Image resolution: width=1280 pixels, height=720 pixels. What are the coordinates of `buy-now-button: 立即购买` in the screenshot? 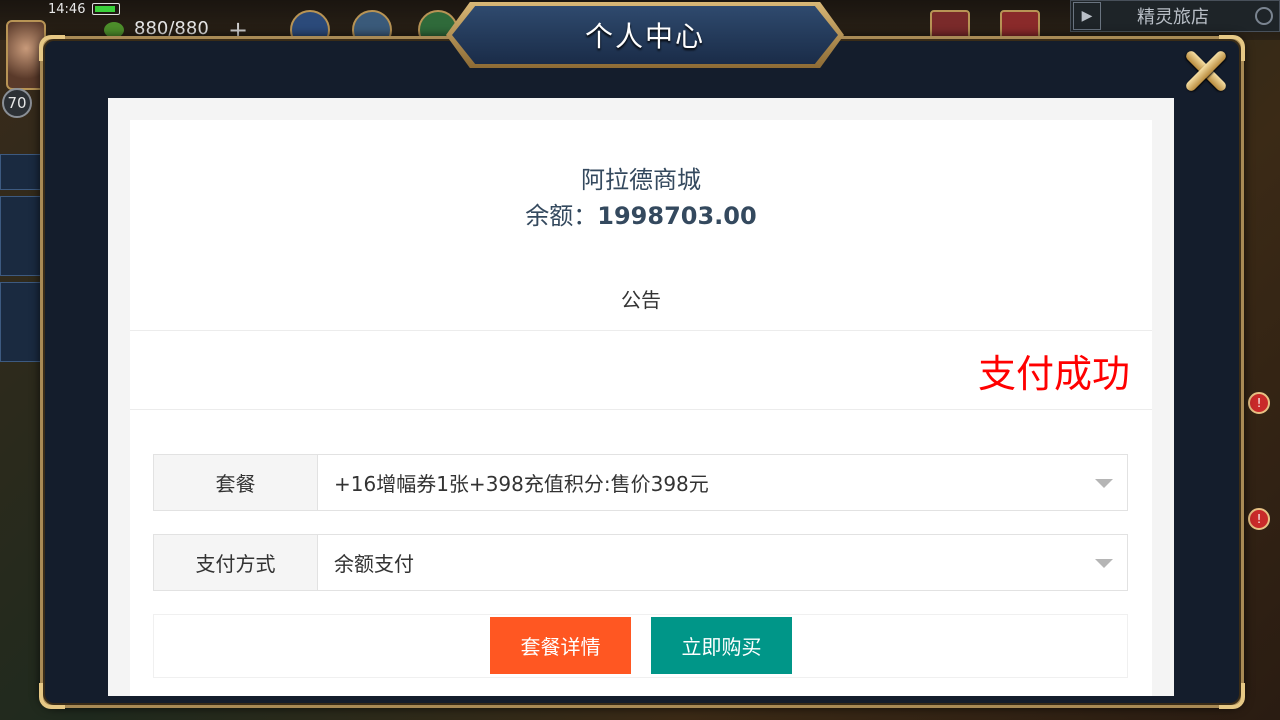 It's located at (721, 645).